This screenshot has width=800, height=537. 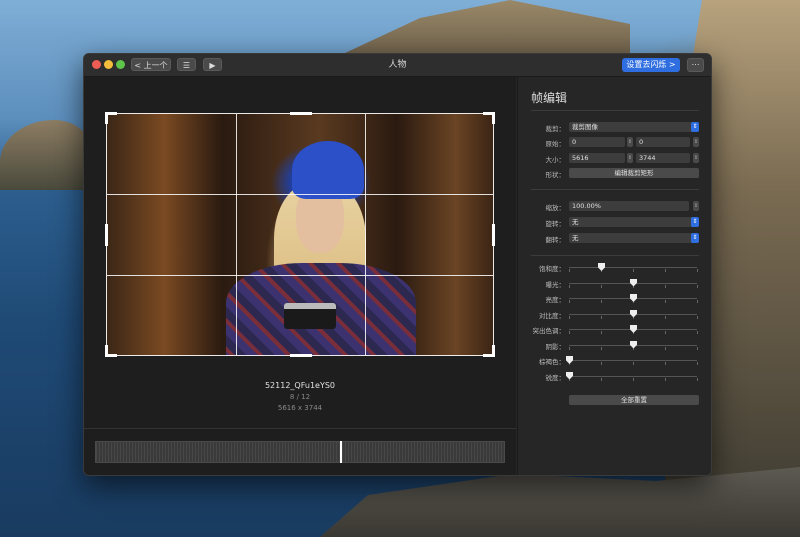 I want to click on crop-label: 裁剪：, so click(x=555, y=129).